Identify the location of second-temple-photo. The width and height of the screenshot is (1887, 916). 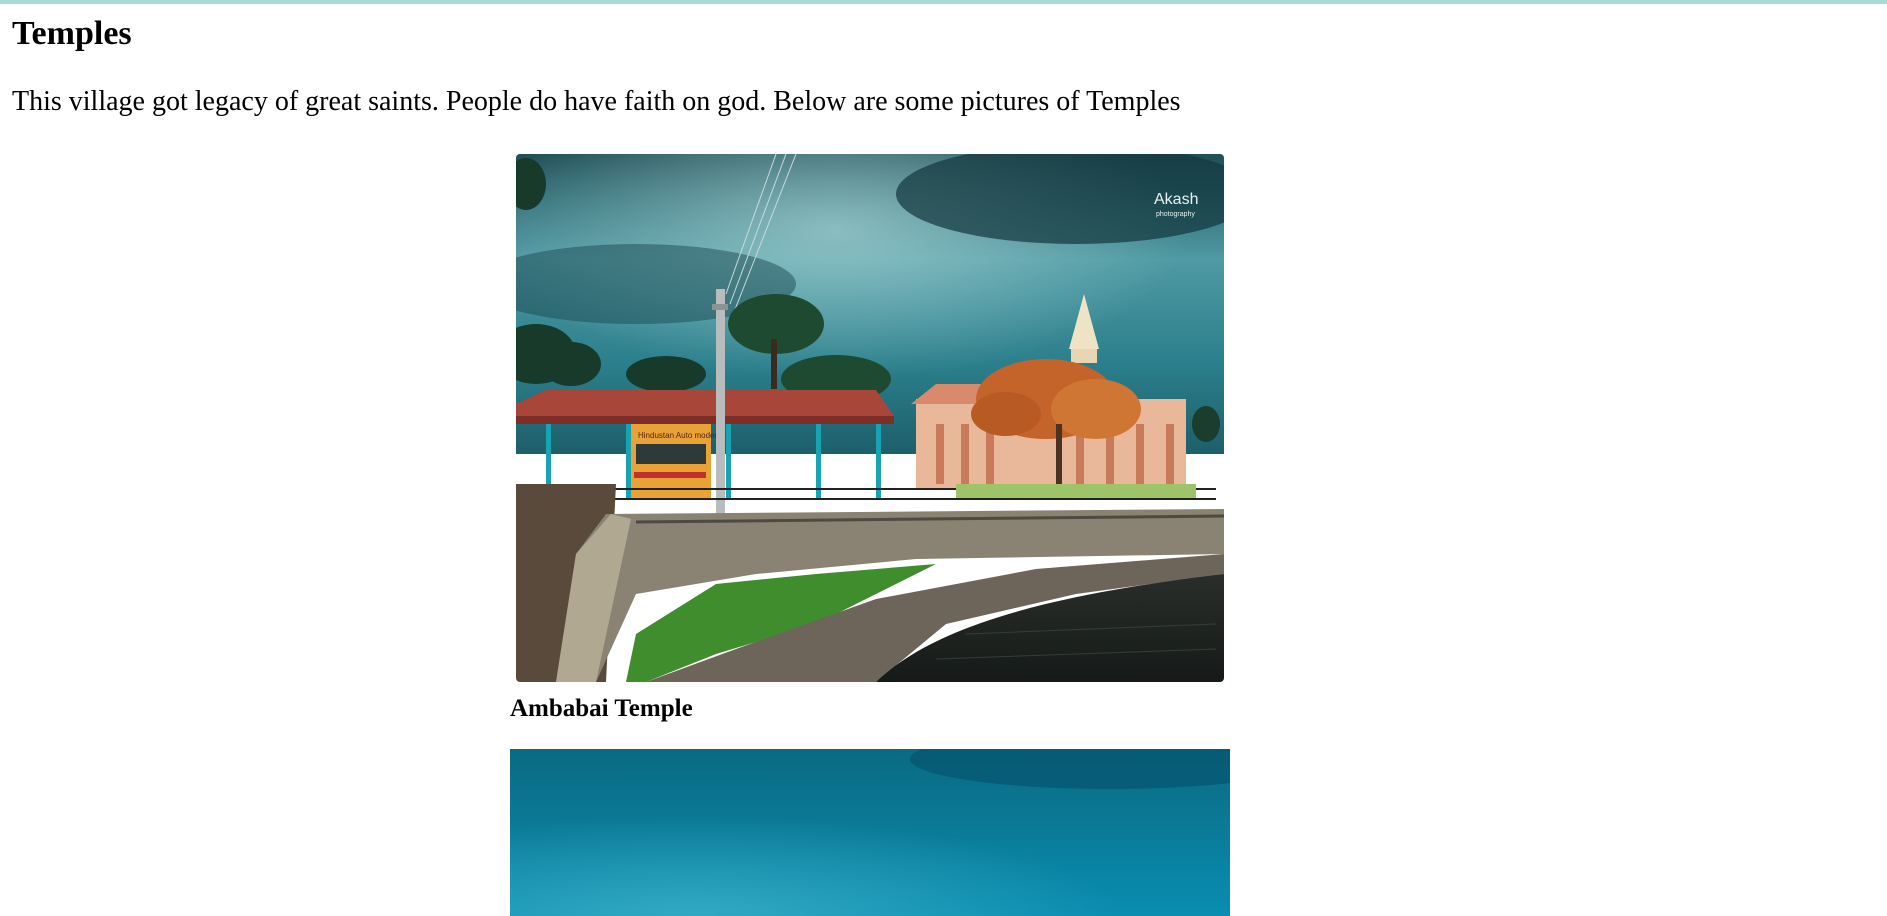
(870, 832).